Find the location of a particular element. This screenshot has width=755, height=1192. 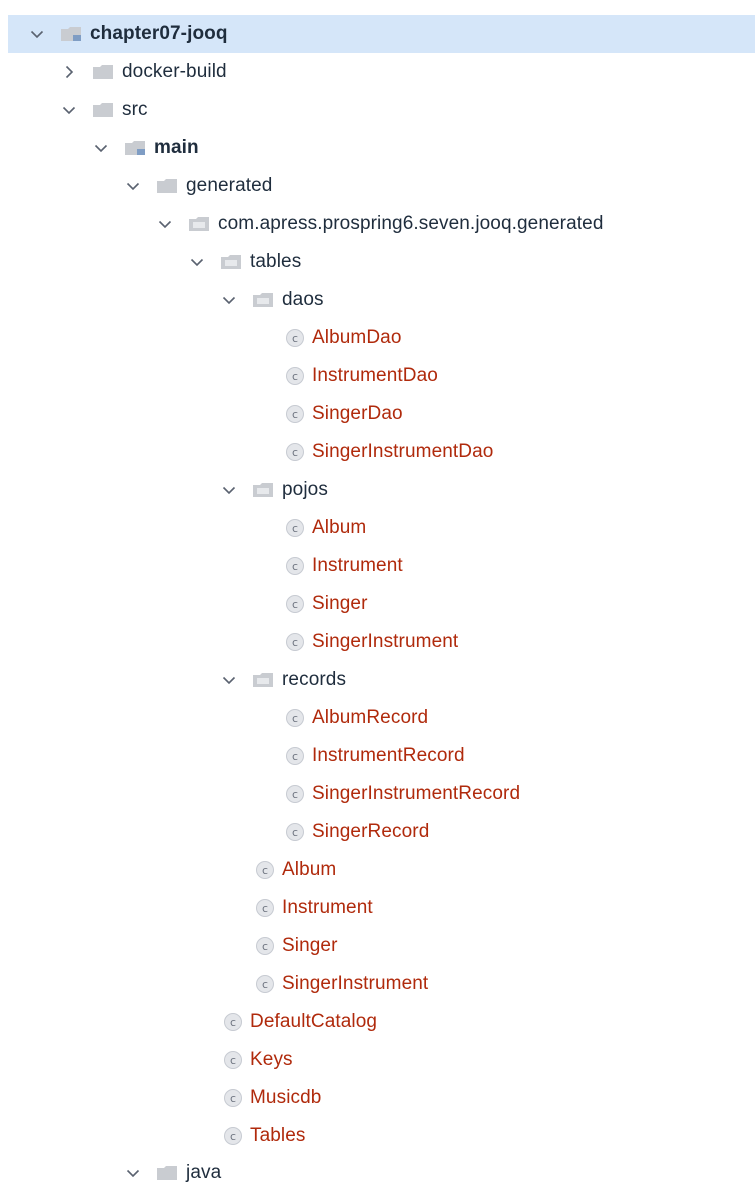

tree-node-label: java is located at coordinates (204, 1172).